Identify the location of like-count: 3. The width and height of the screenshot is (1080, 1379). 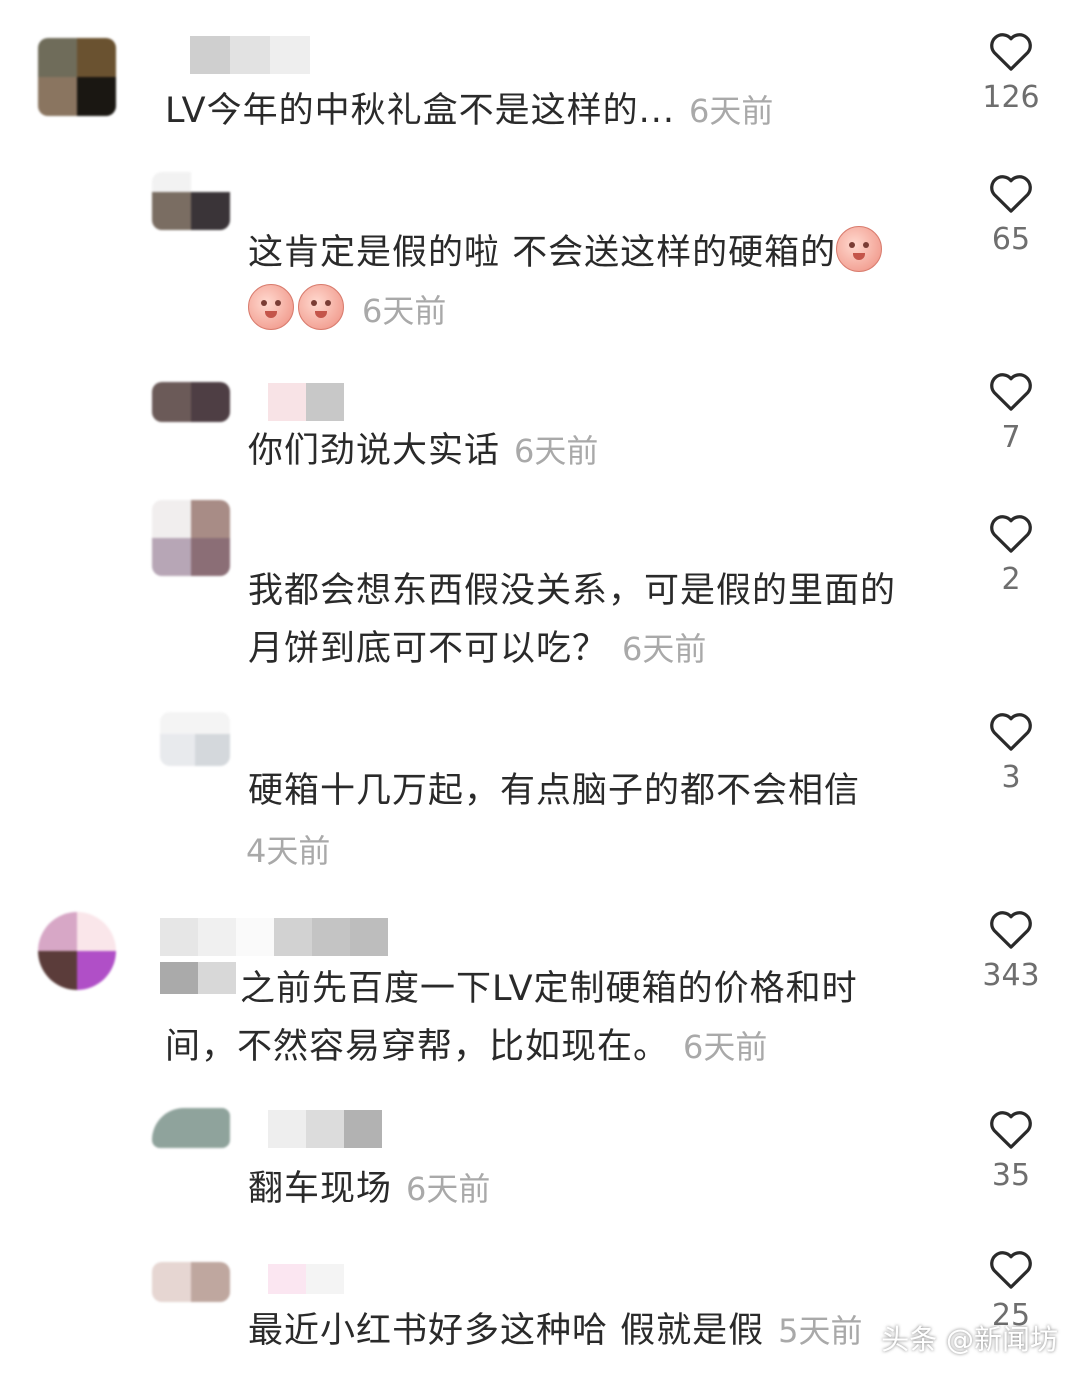
(1011, 777).